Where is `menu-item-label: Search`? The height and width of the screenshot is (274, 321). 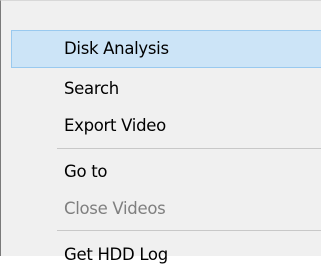
menu-item-label: Search is located at coordinates (91, 88).